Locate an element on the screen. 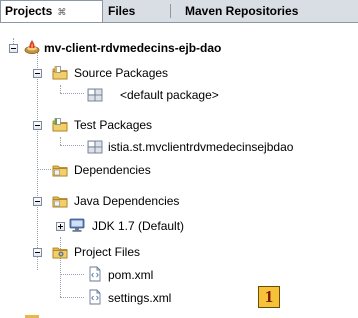 This screenshot has width=358, height=318. tree-node-test-packages: Test Packages is located at coordinates (179, 125).